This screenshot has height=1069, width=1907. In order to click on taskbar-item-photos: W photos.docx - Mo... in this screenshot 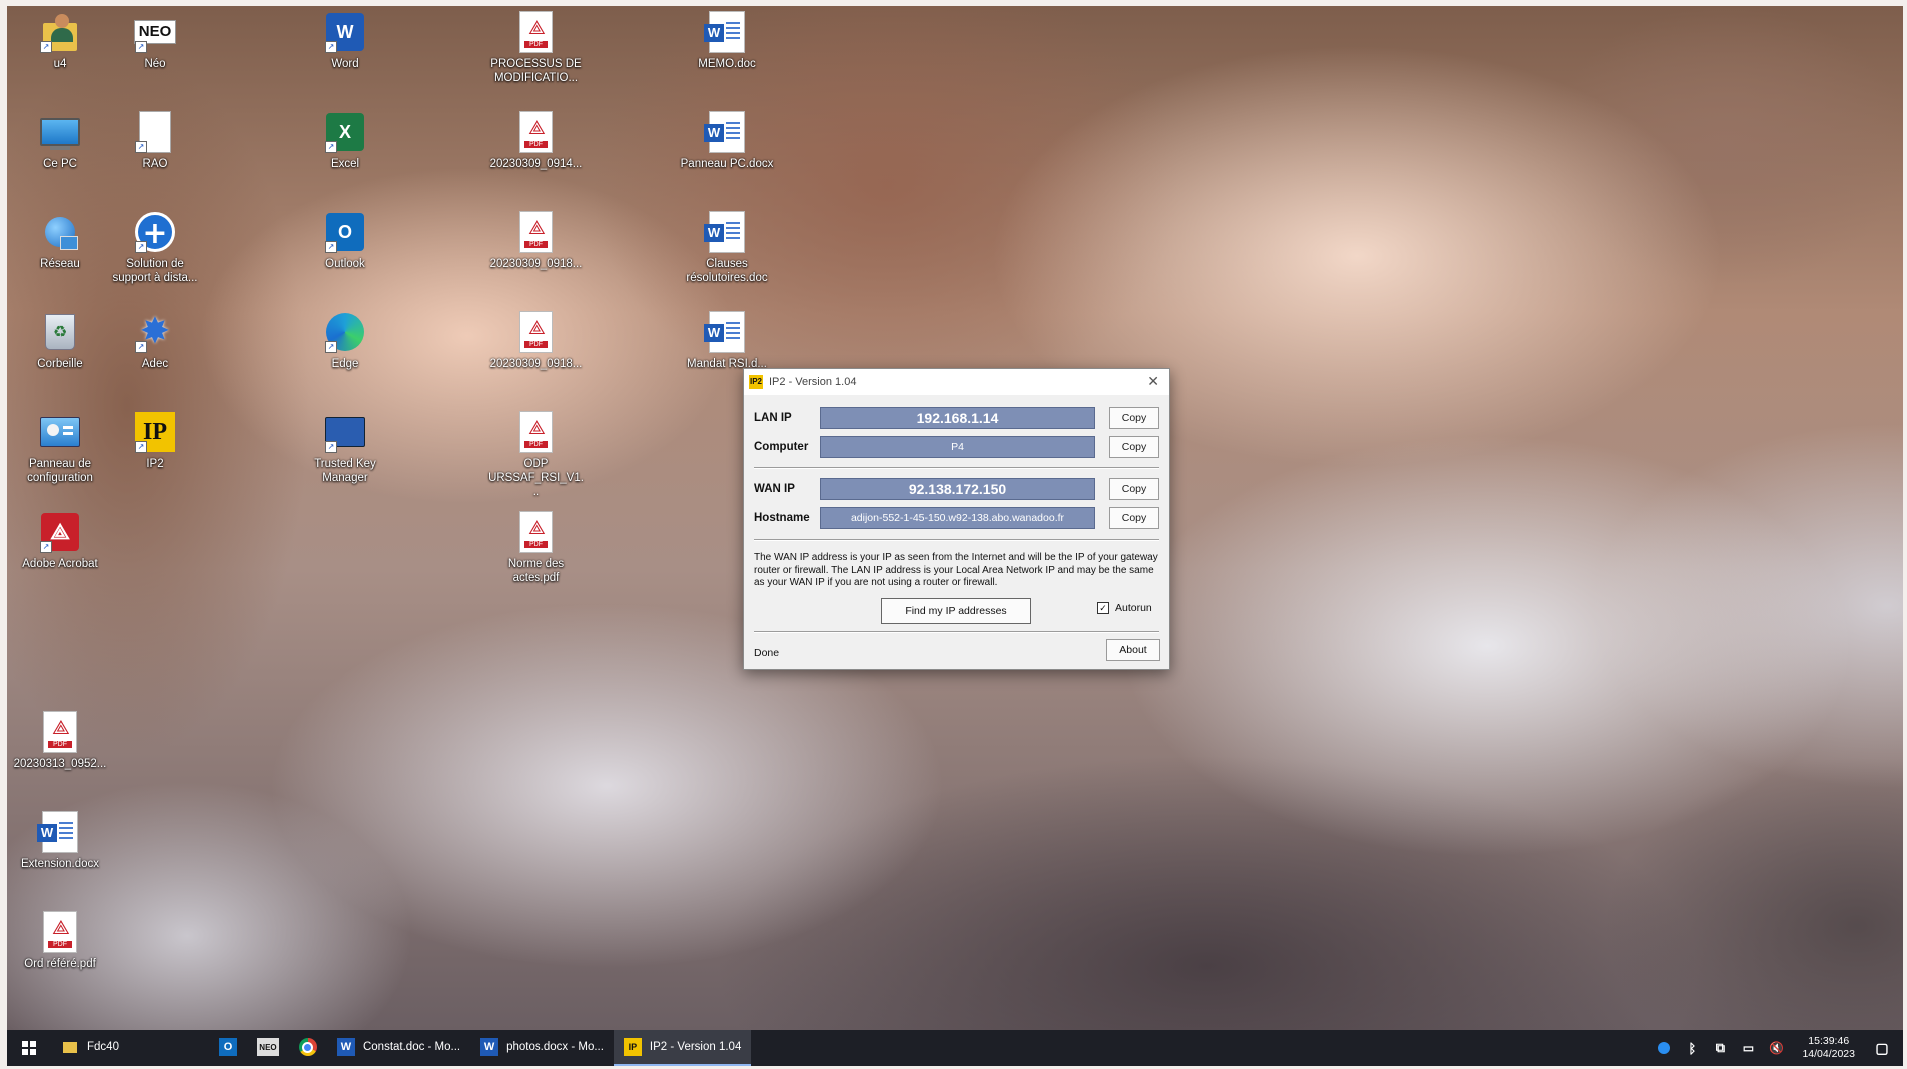, I will do `click(542, 1048)`.